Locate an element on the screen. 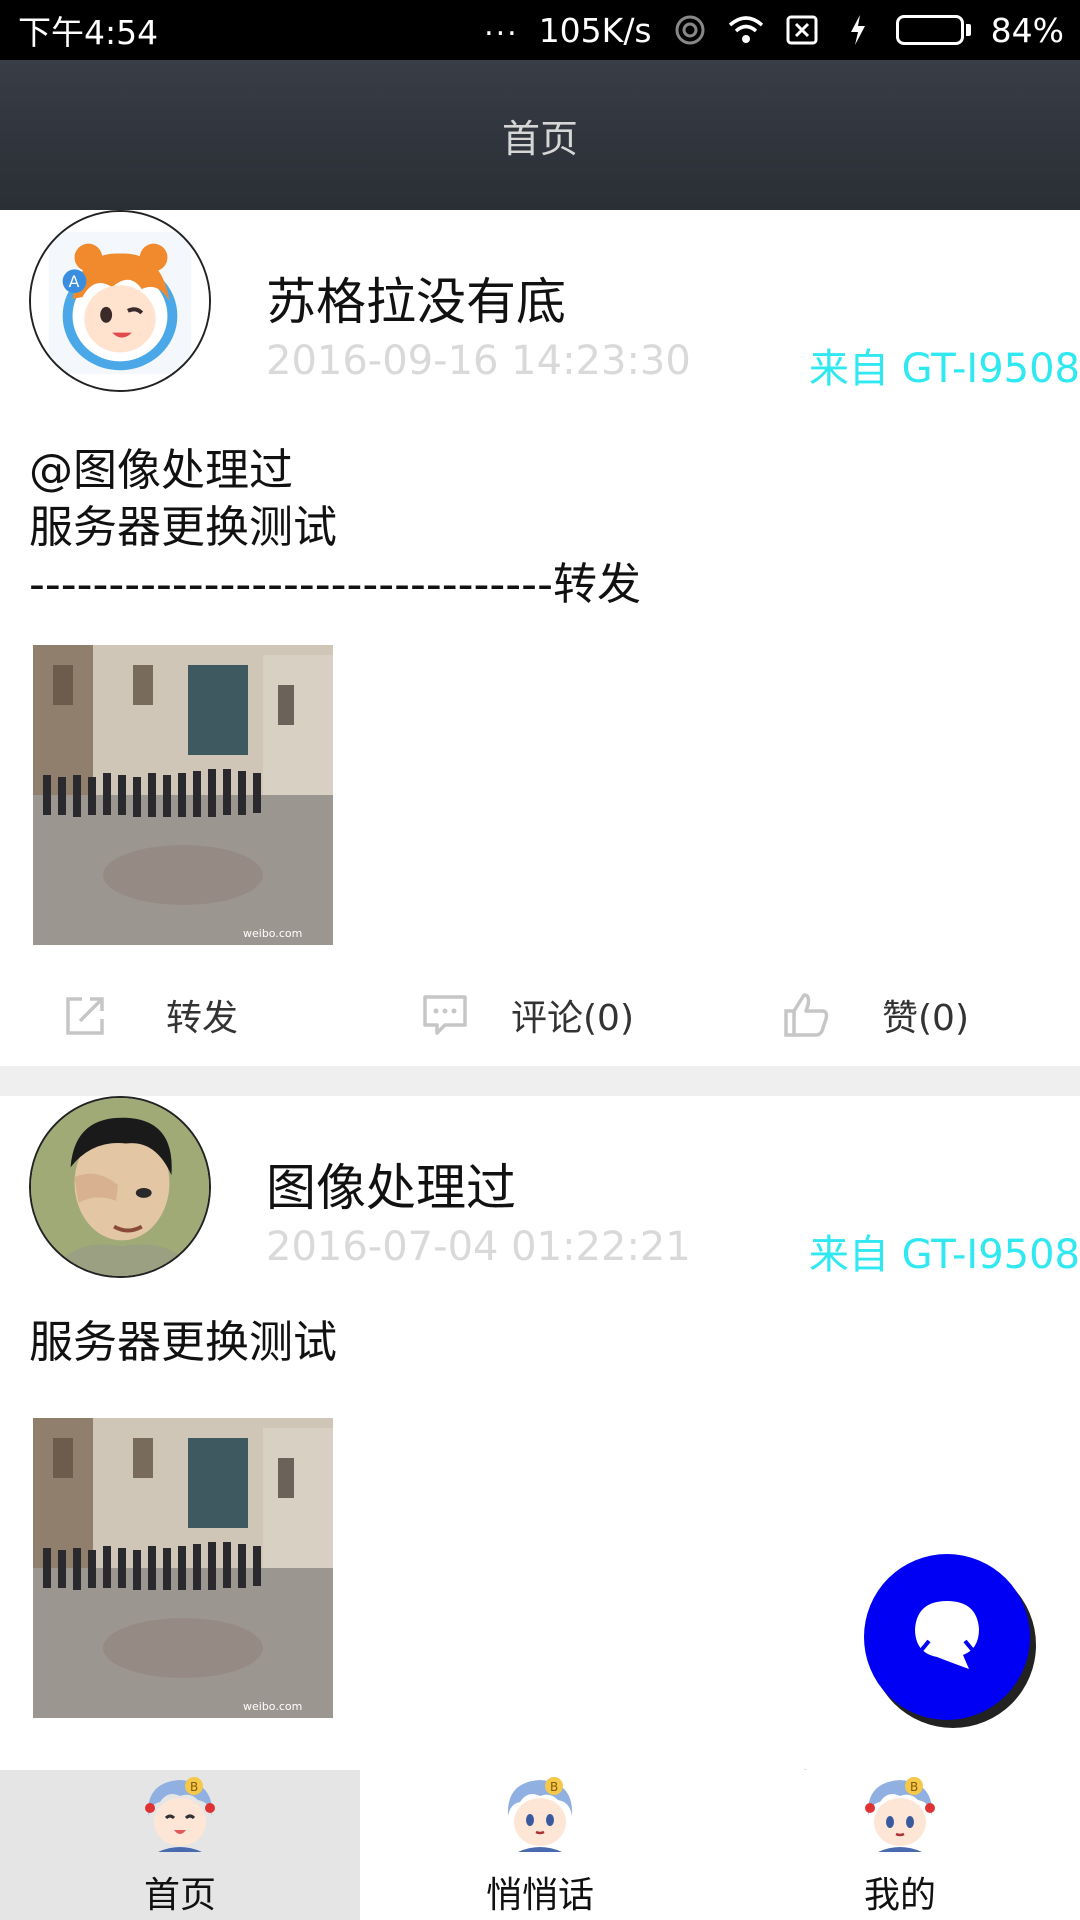  like-button: 赞(0) is located at coordinates (875, 1015).